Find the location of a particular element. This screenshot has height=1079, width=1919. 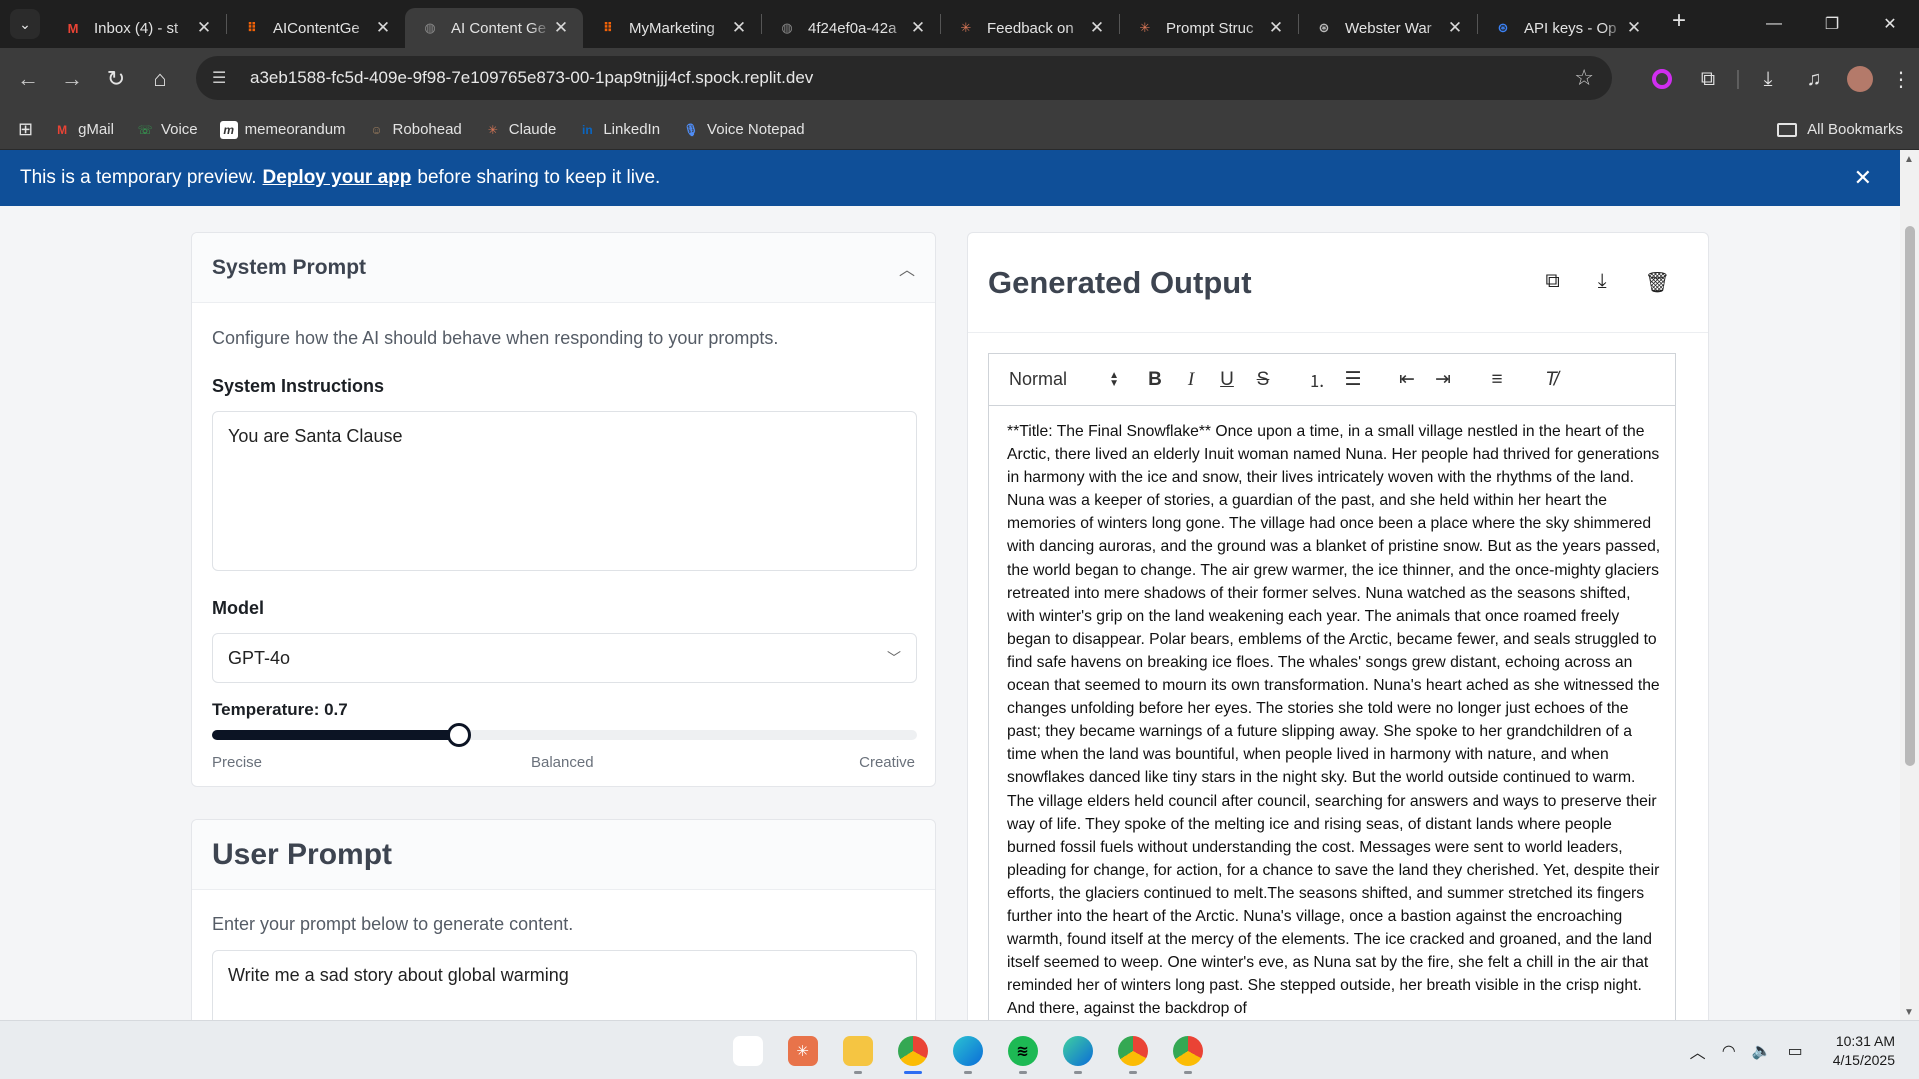

all-bookmarks-button: All Bookmarks is located at coordinates (1840, 129).